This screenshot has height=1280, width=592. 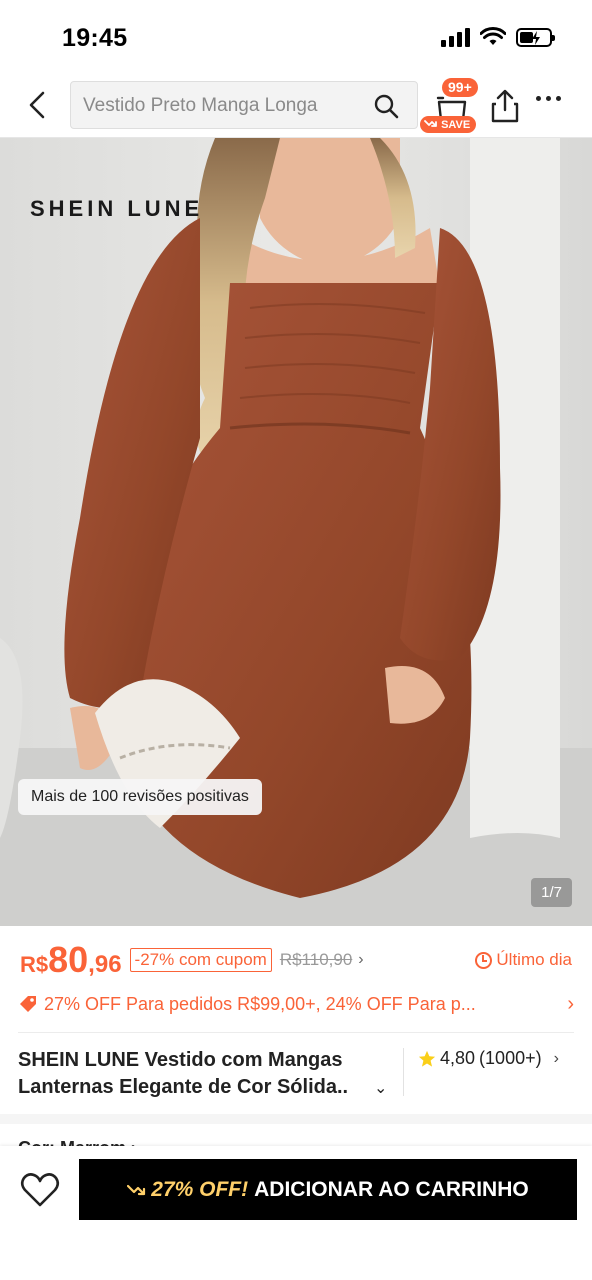 I want to click on cart-discount: 27% OFF!, so click(x=187, y=1190).